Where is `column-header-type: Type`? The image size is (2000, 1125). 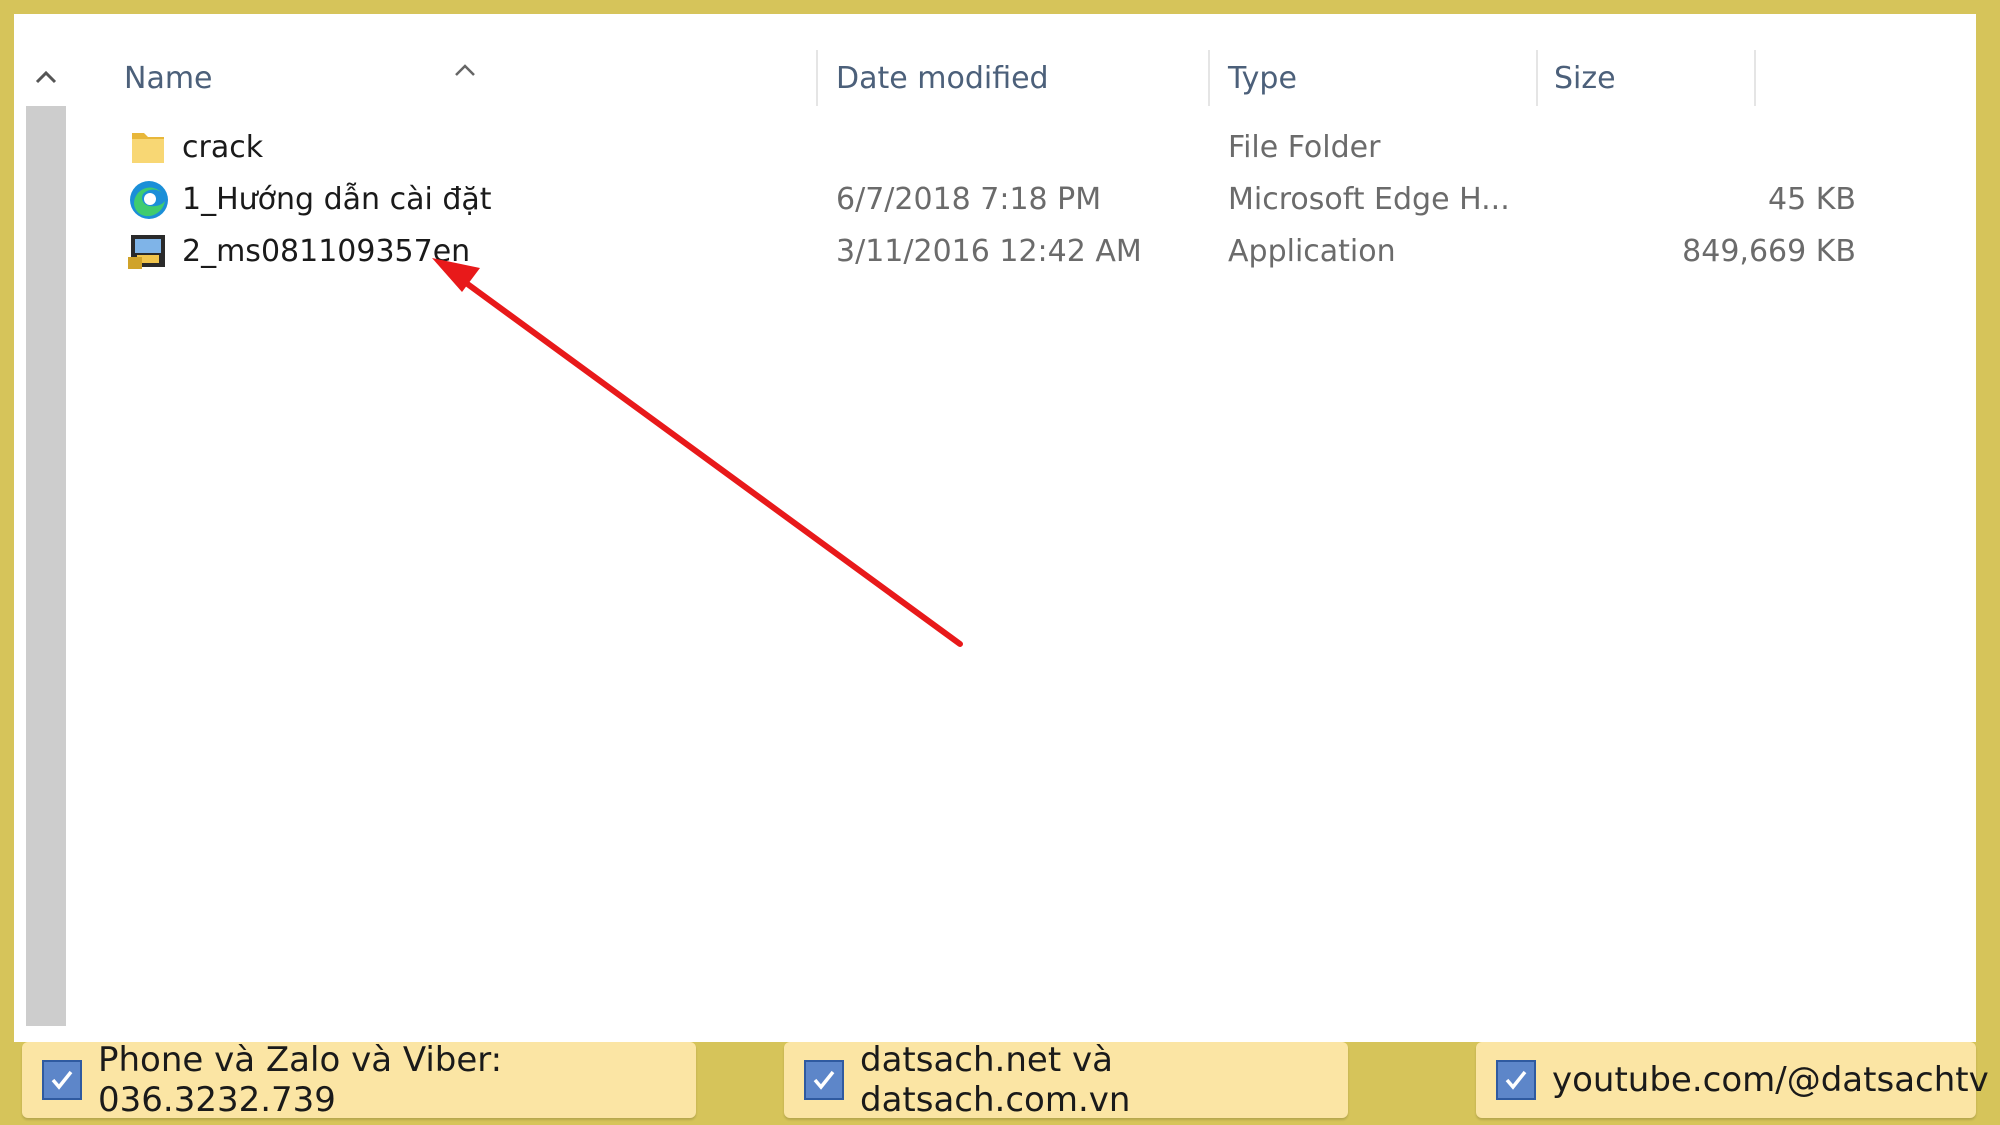 column-header-type: Type is located at coordinates (1378, 78).